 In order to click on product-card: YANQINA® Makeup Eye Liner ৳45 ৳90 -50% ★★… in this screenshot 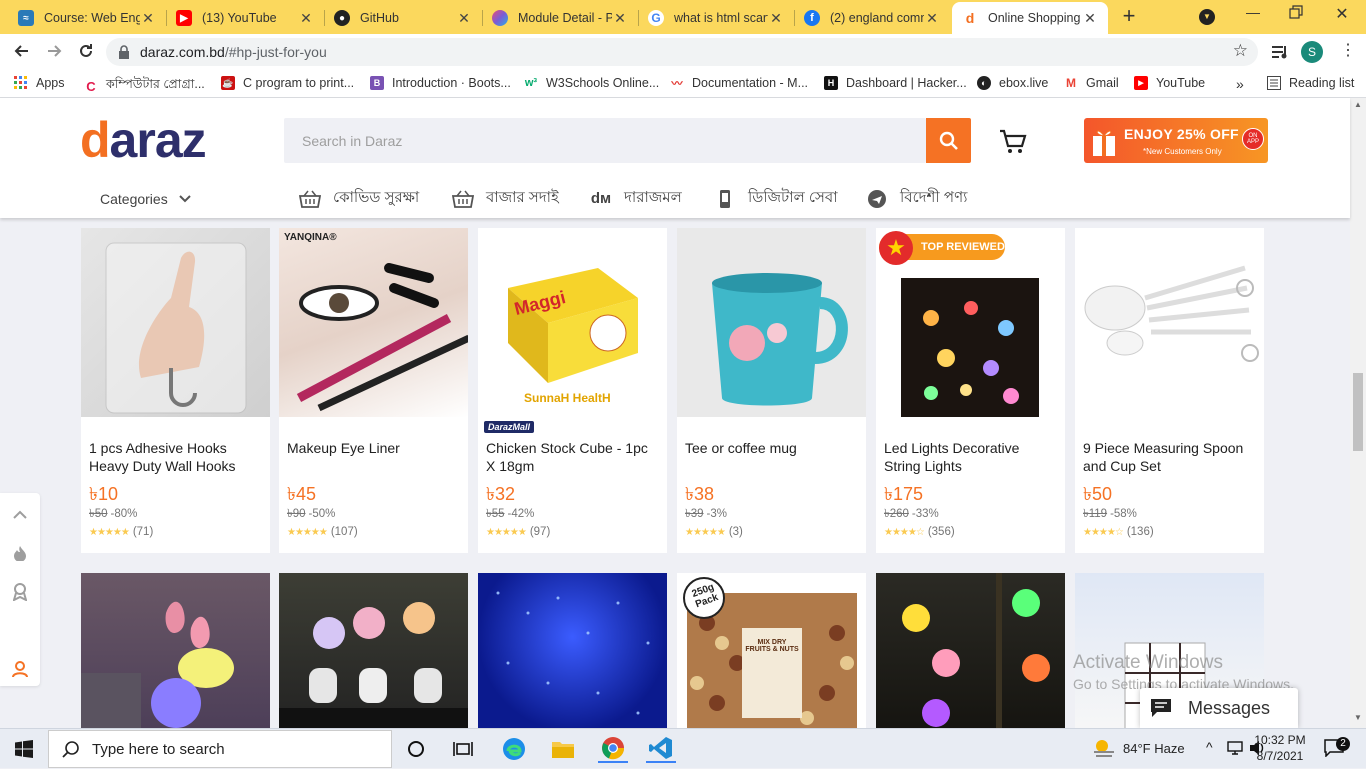, I will do `click(373, 390)`.